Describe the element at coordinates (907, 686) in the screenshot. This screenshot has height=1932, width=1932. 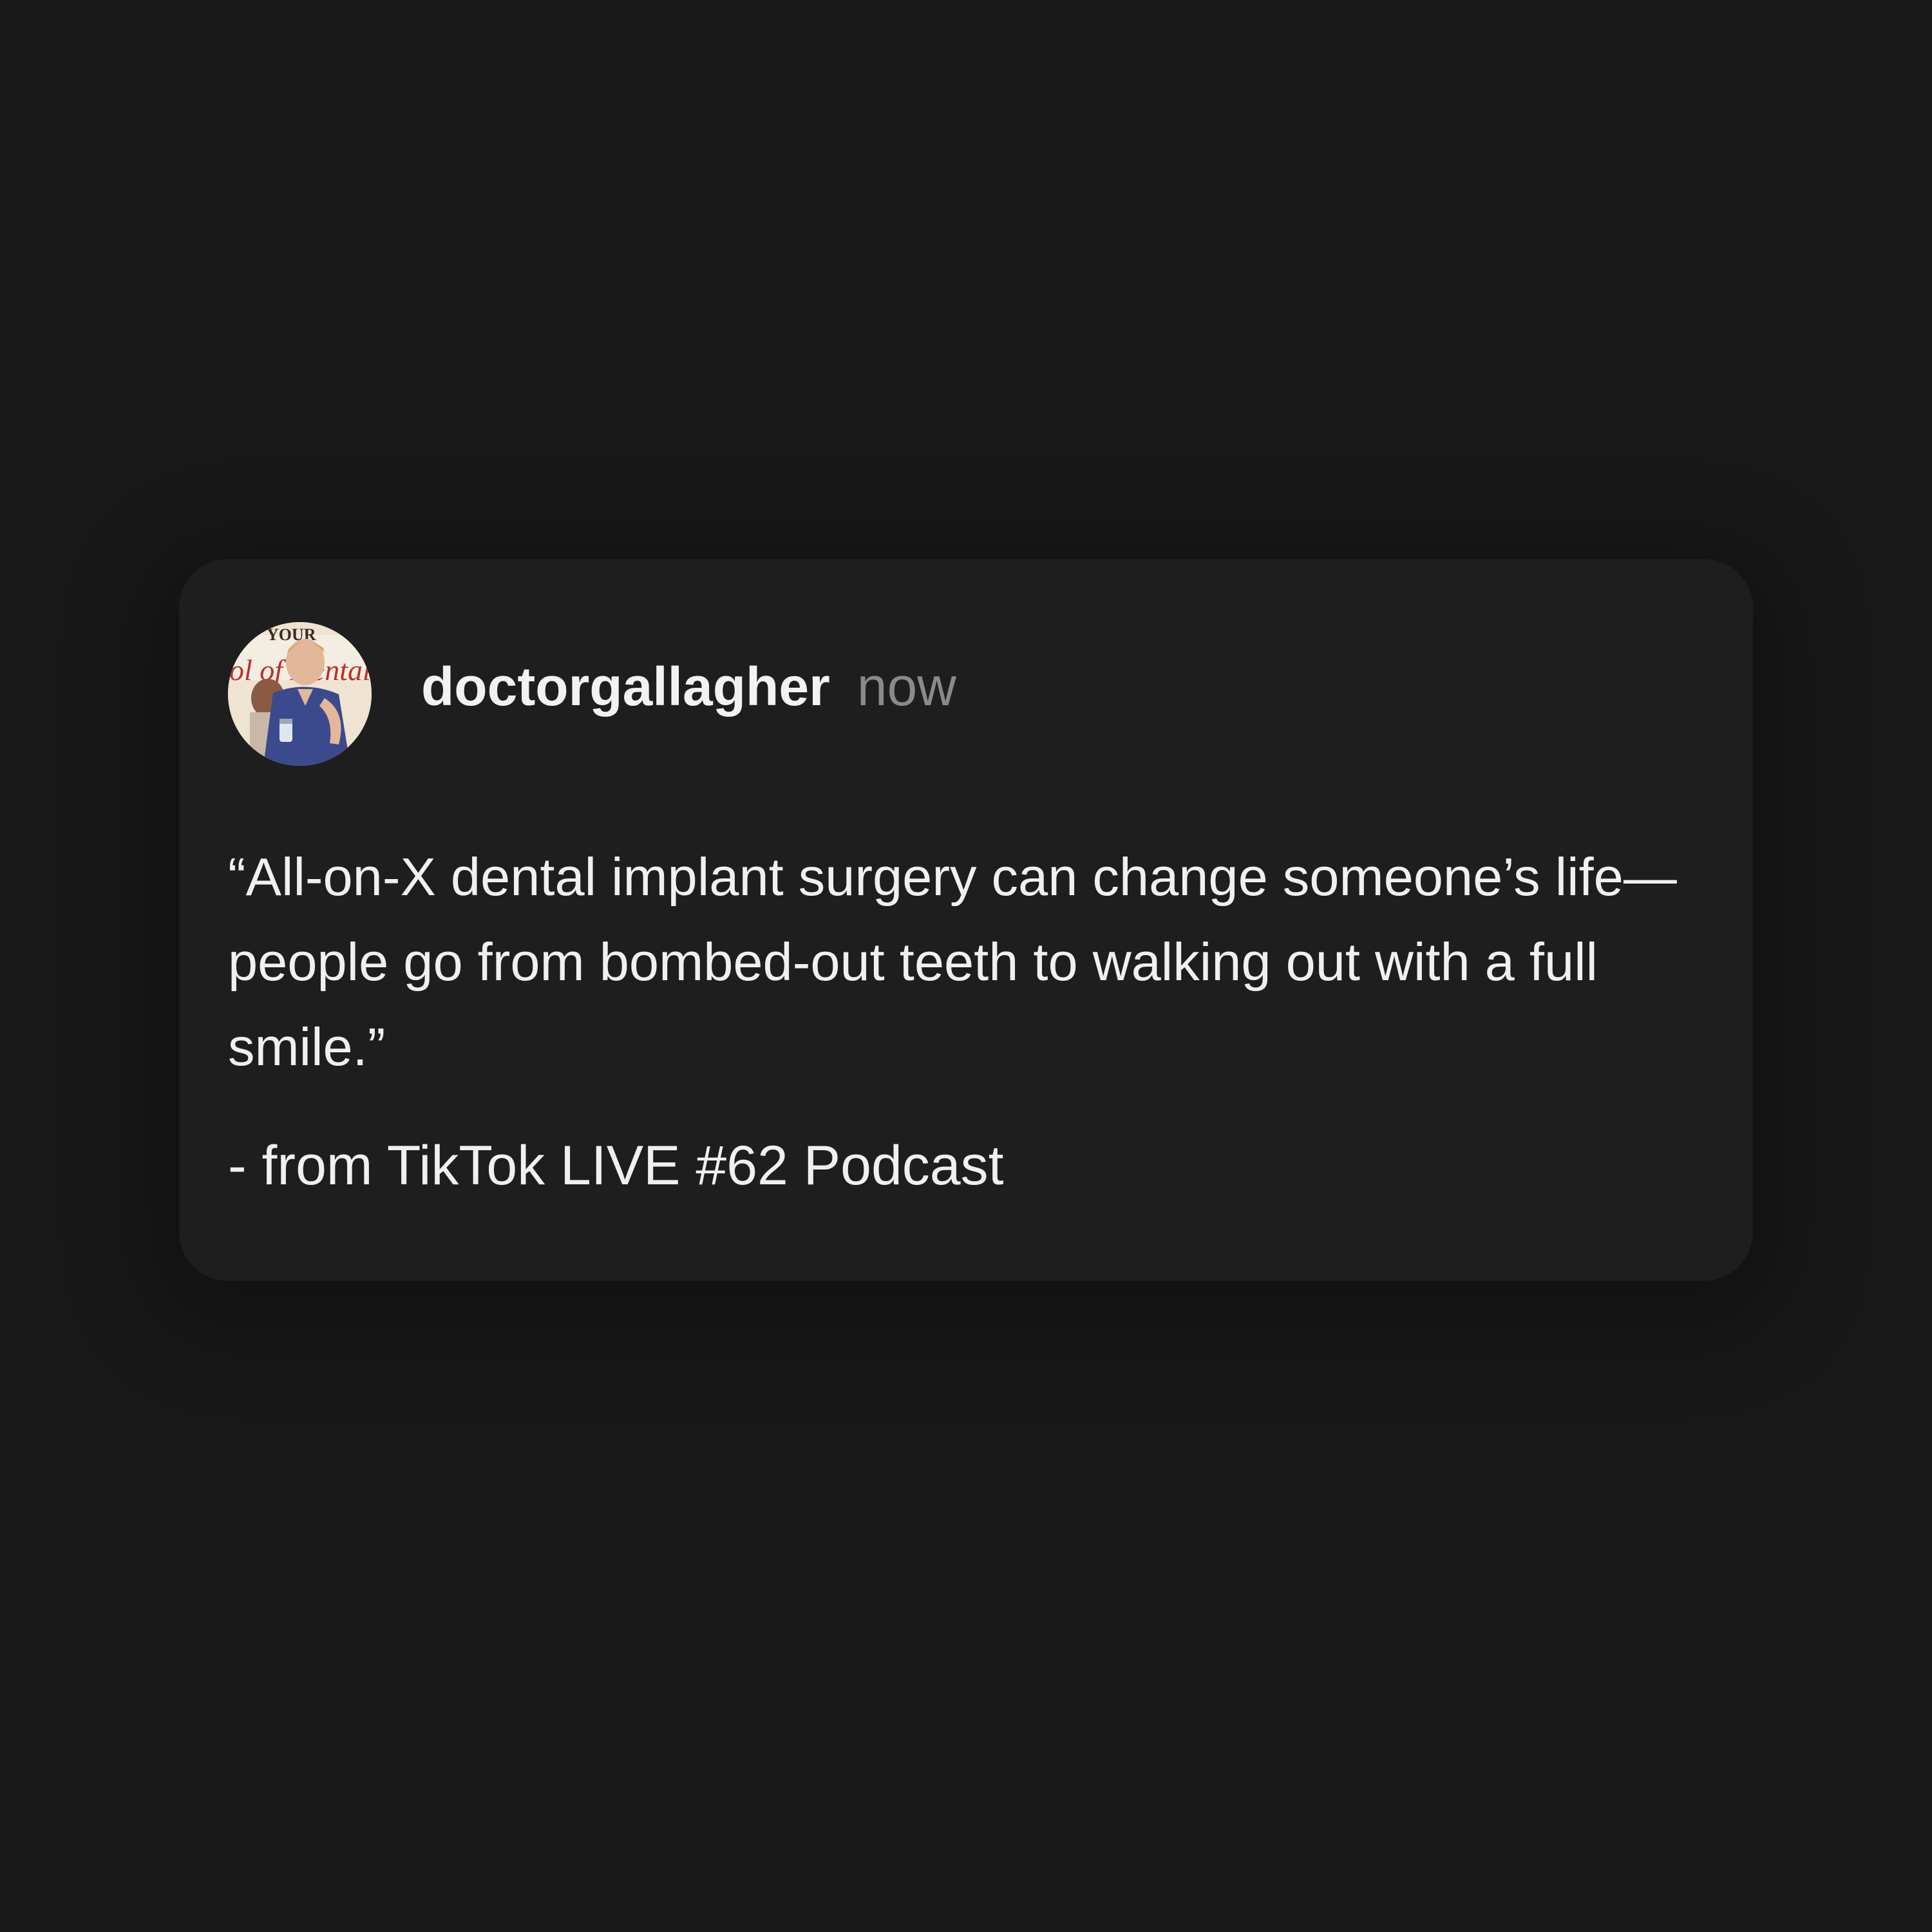
I see `timestamp: now` at that location.